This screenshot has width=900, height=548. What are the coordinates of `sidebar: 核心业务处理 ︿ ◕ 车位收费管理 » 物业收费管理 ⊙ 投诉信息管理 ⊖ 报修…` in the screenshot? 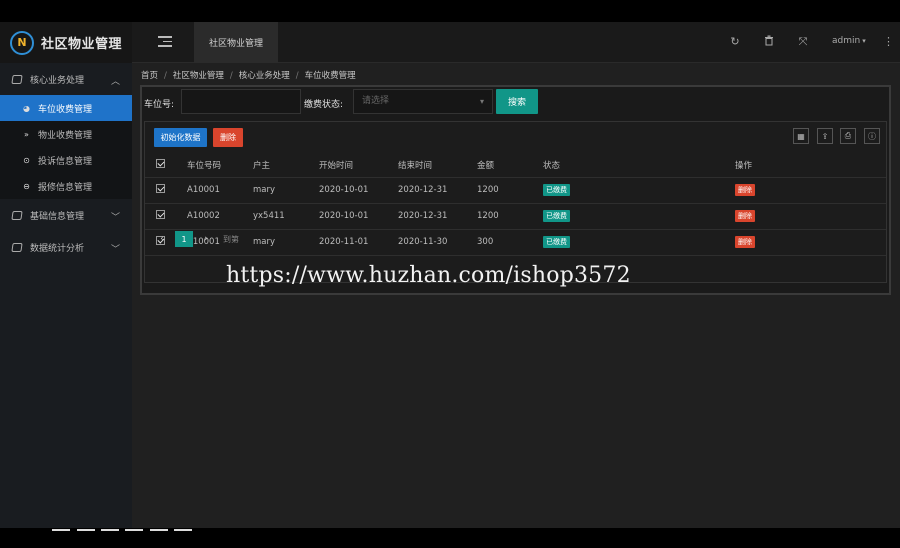 It's located at (66, 295).